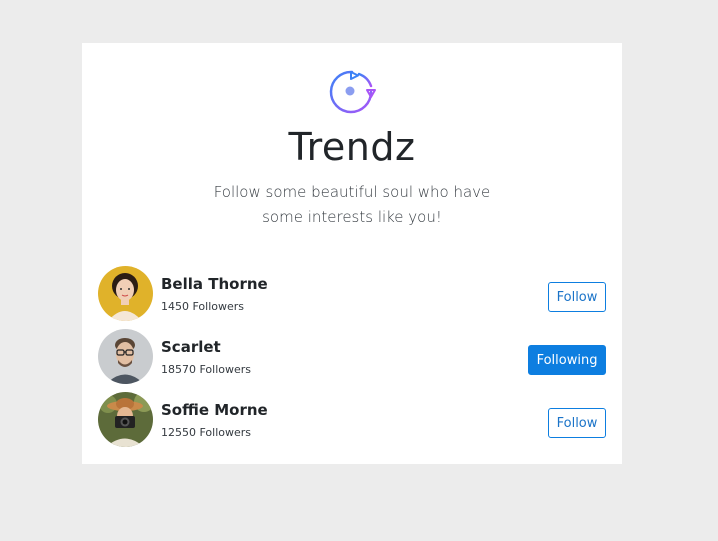 Image resolution: width=718 pixels, height=541 pixels. What do you see at coordinates (353, 92) in the screenshot?
I see `brand-logo-icon` at bounding box center [353, 92].